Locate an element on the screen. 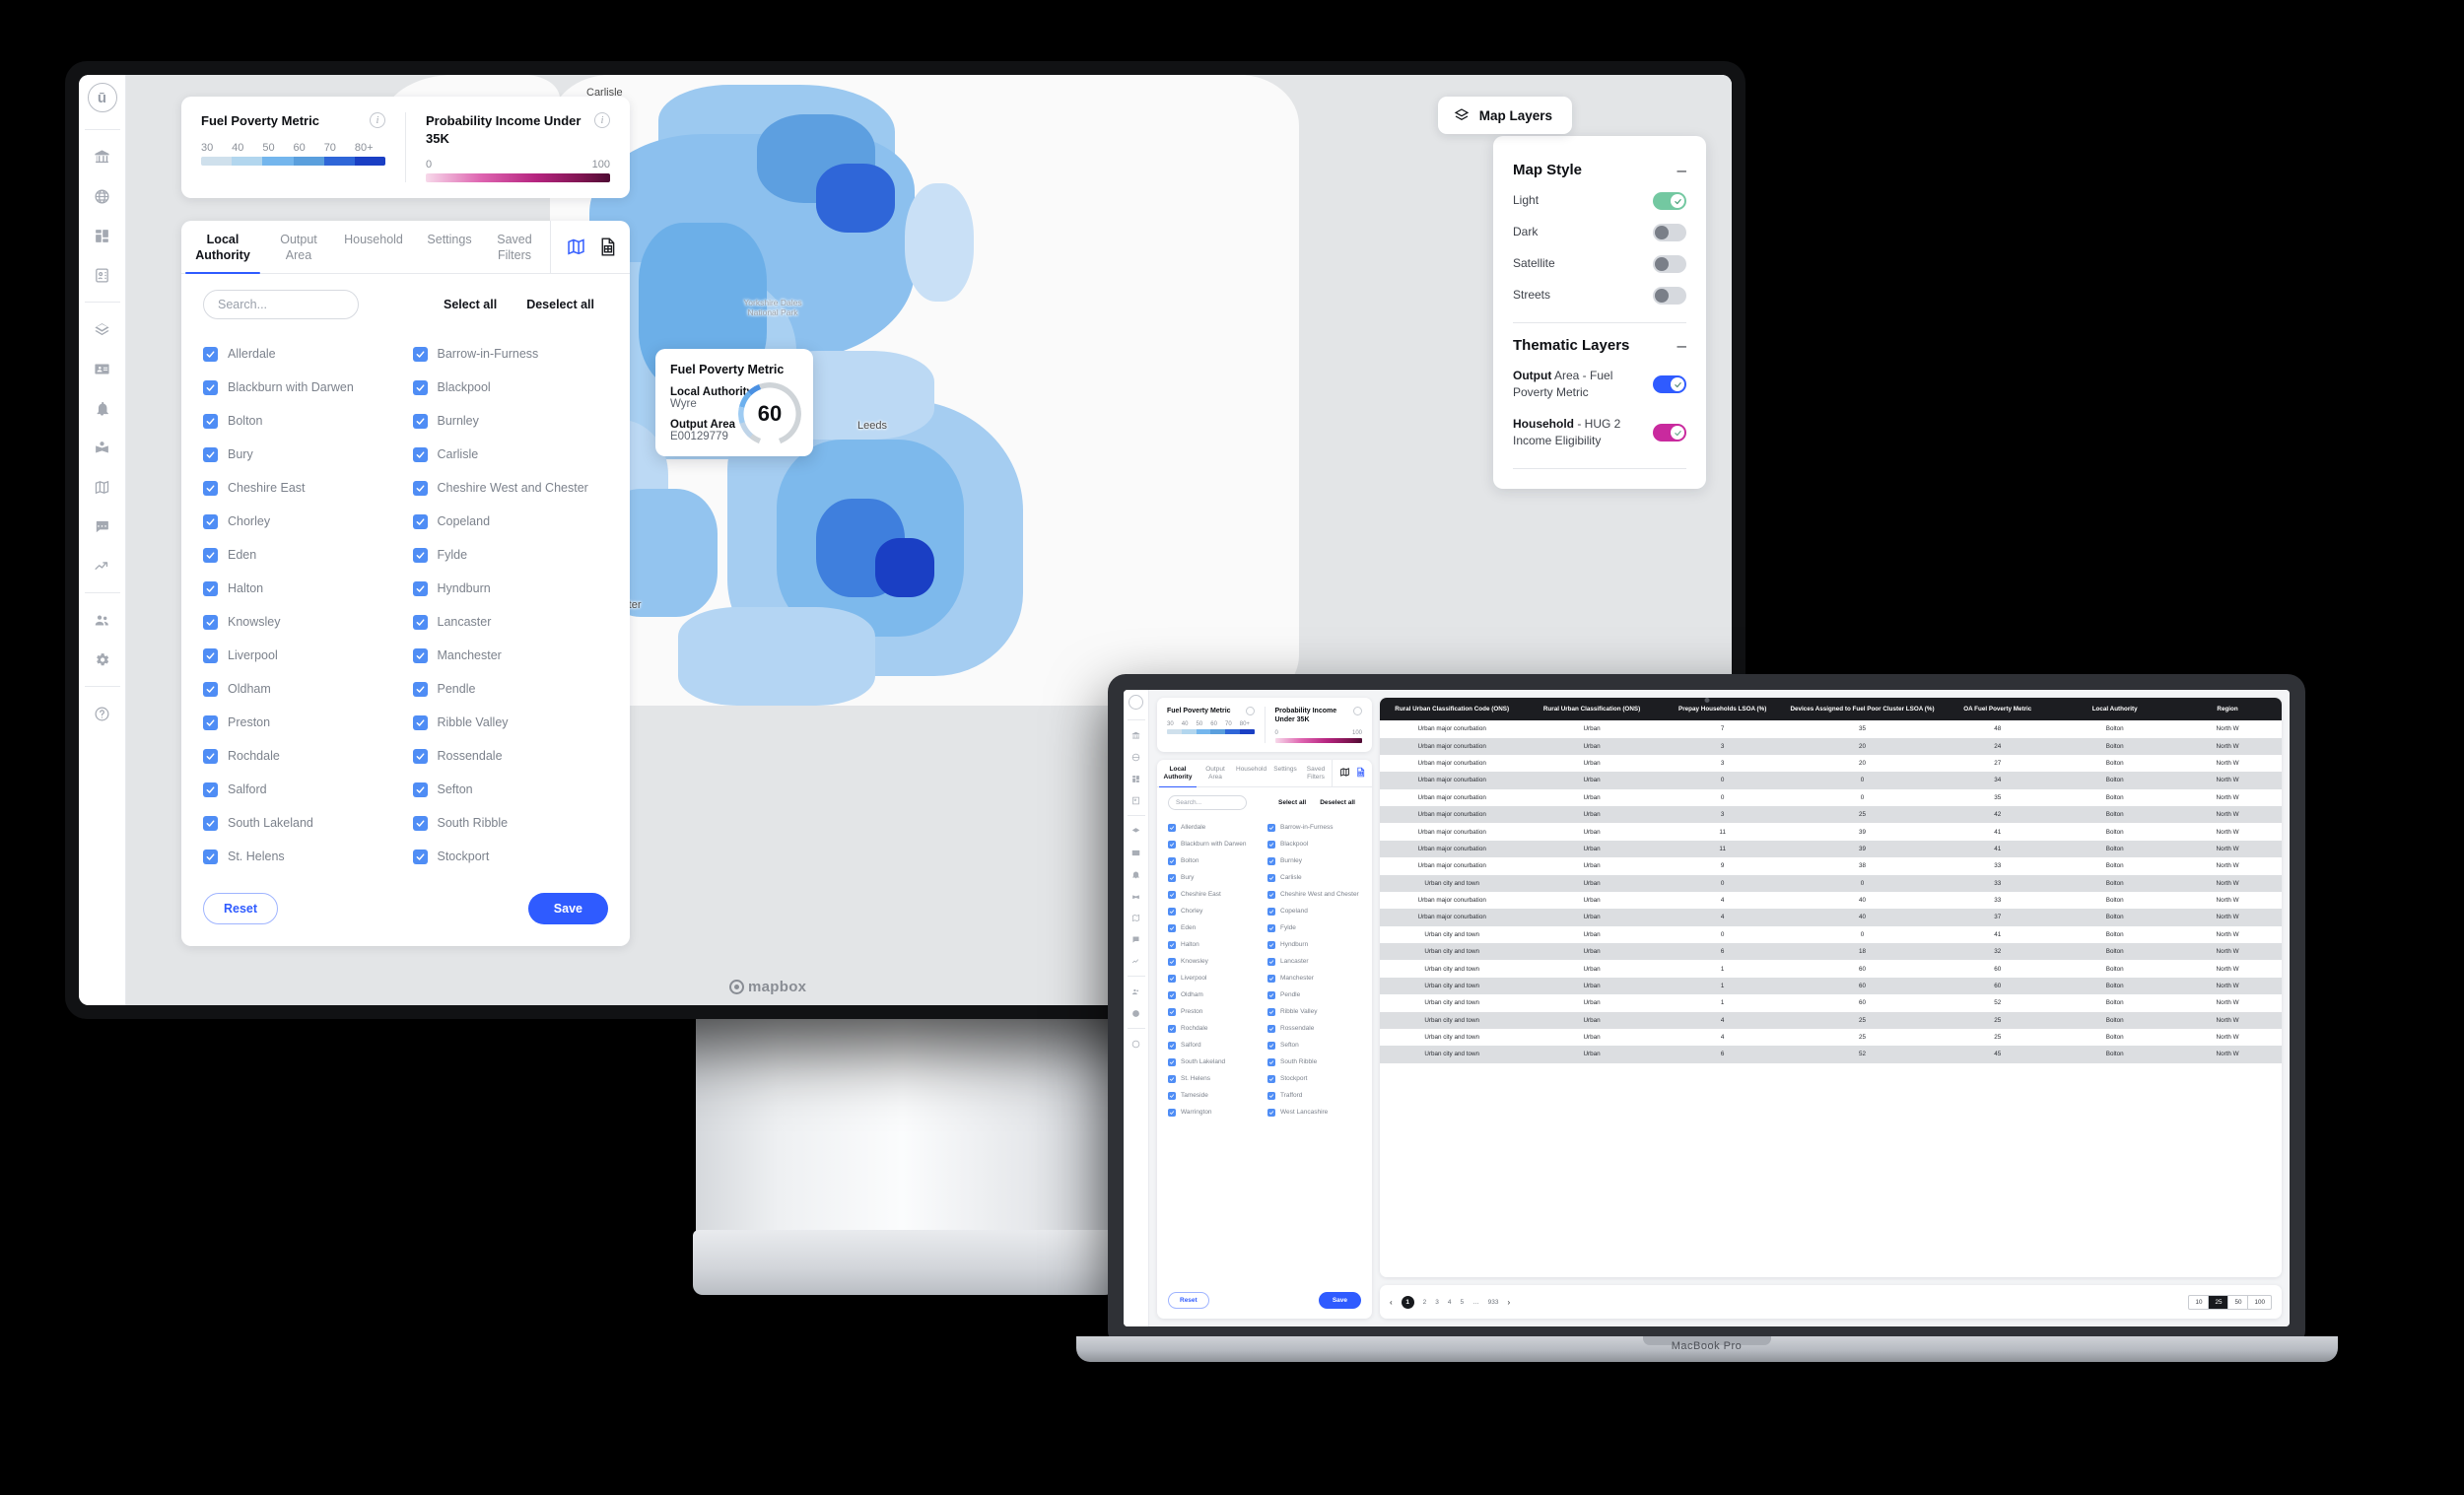 This screenshot has height=1495, width=2464. bank-icon is located at coordinates (102, 156).